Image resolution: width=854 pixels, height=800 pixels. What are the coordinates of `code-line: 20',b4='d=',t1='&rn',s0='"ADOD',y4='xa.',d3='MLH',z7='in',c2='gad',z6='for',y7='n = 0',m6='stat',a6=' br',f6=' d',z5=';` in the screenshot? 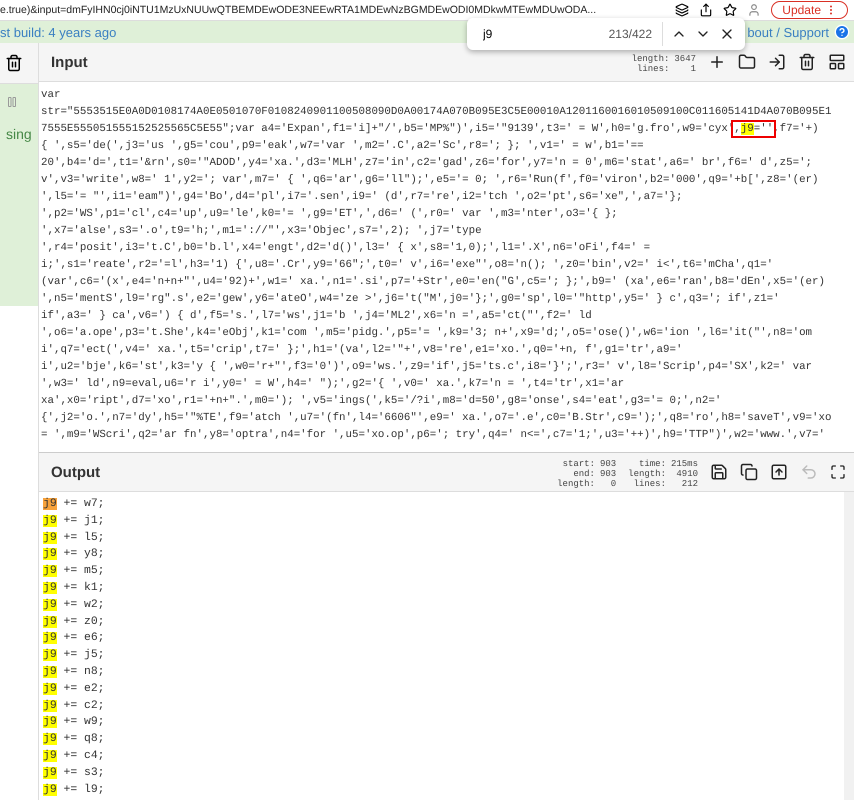 It's located at (427, 163).